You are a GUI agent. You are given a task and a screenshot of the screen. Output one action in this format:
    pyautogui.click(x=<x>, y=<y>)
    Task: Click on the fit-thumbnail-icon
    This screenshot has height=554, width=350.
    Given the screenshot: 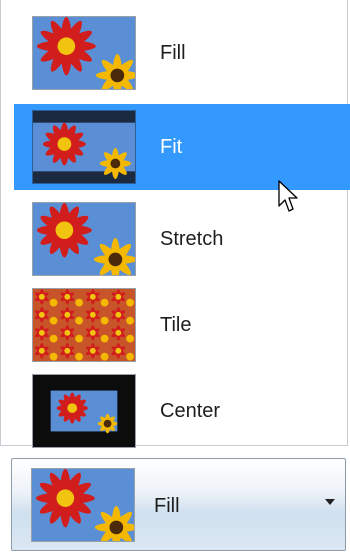 What is the action you would take?
    pyautogui.click(x=84, y=147)
    